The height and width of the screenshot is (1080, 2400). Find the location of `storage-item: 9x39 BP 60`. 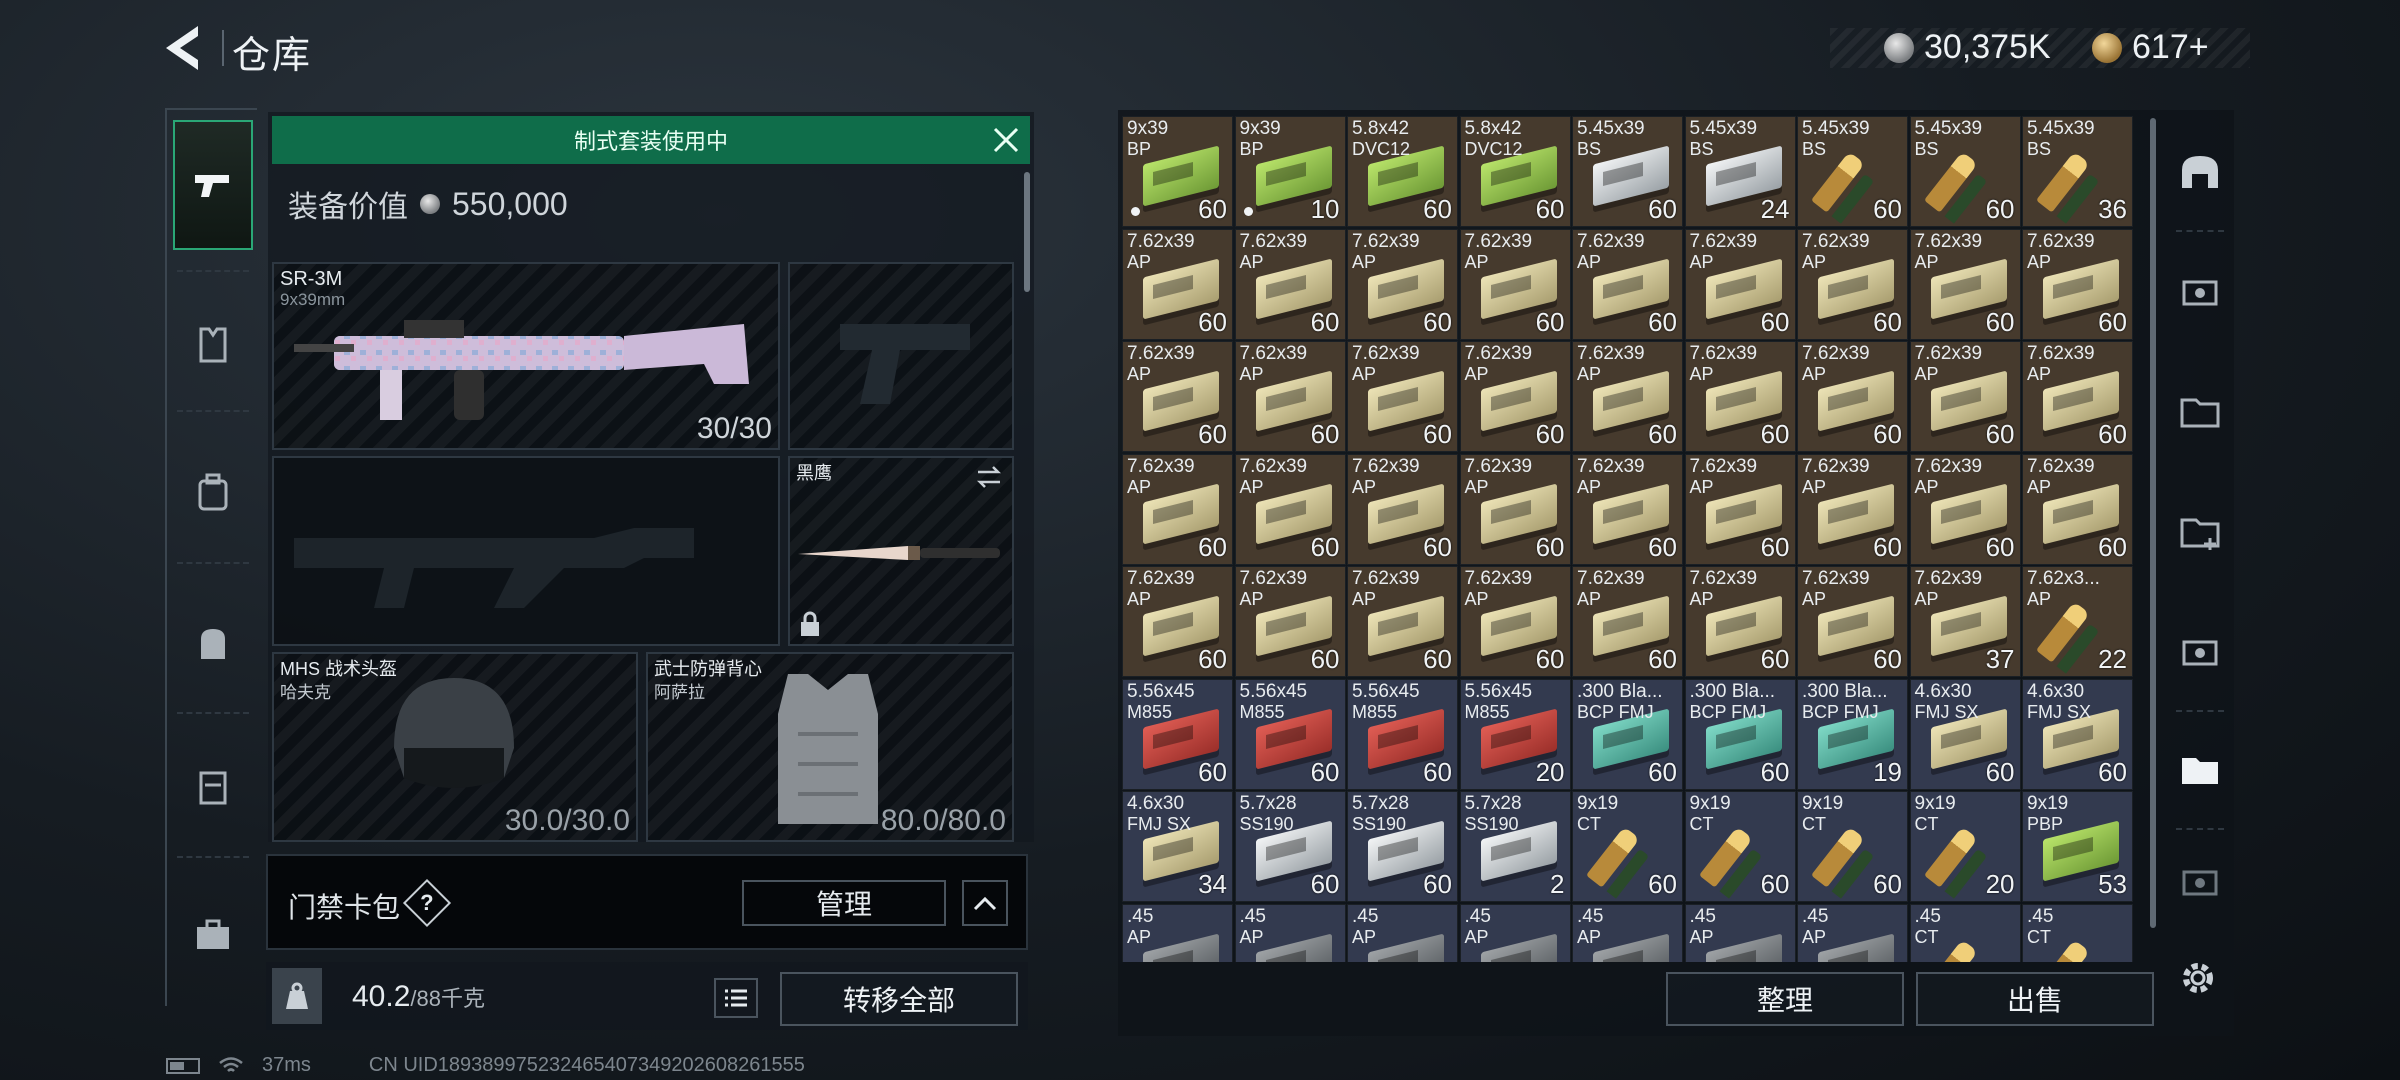

storage-item: 9x39 BP 60 is located at coordinates (1177, 171).